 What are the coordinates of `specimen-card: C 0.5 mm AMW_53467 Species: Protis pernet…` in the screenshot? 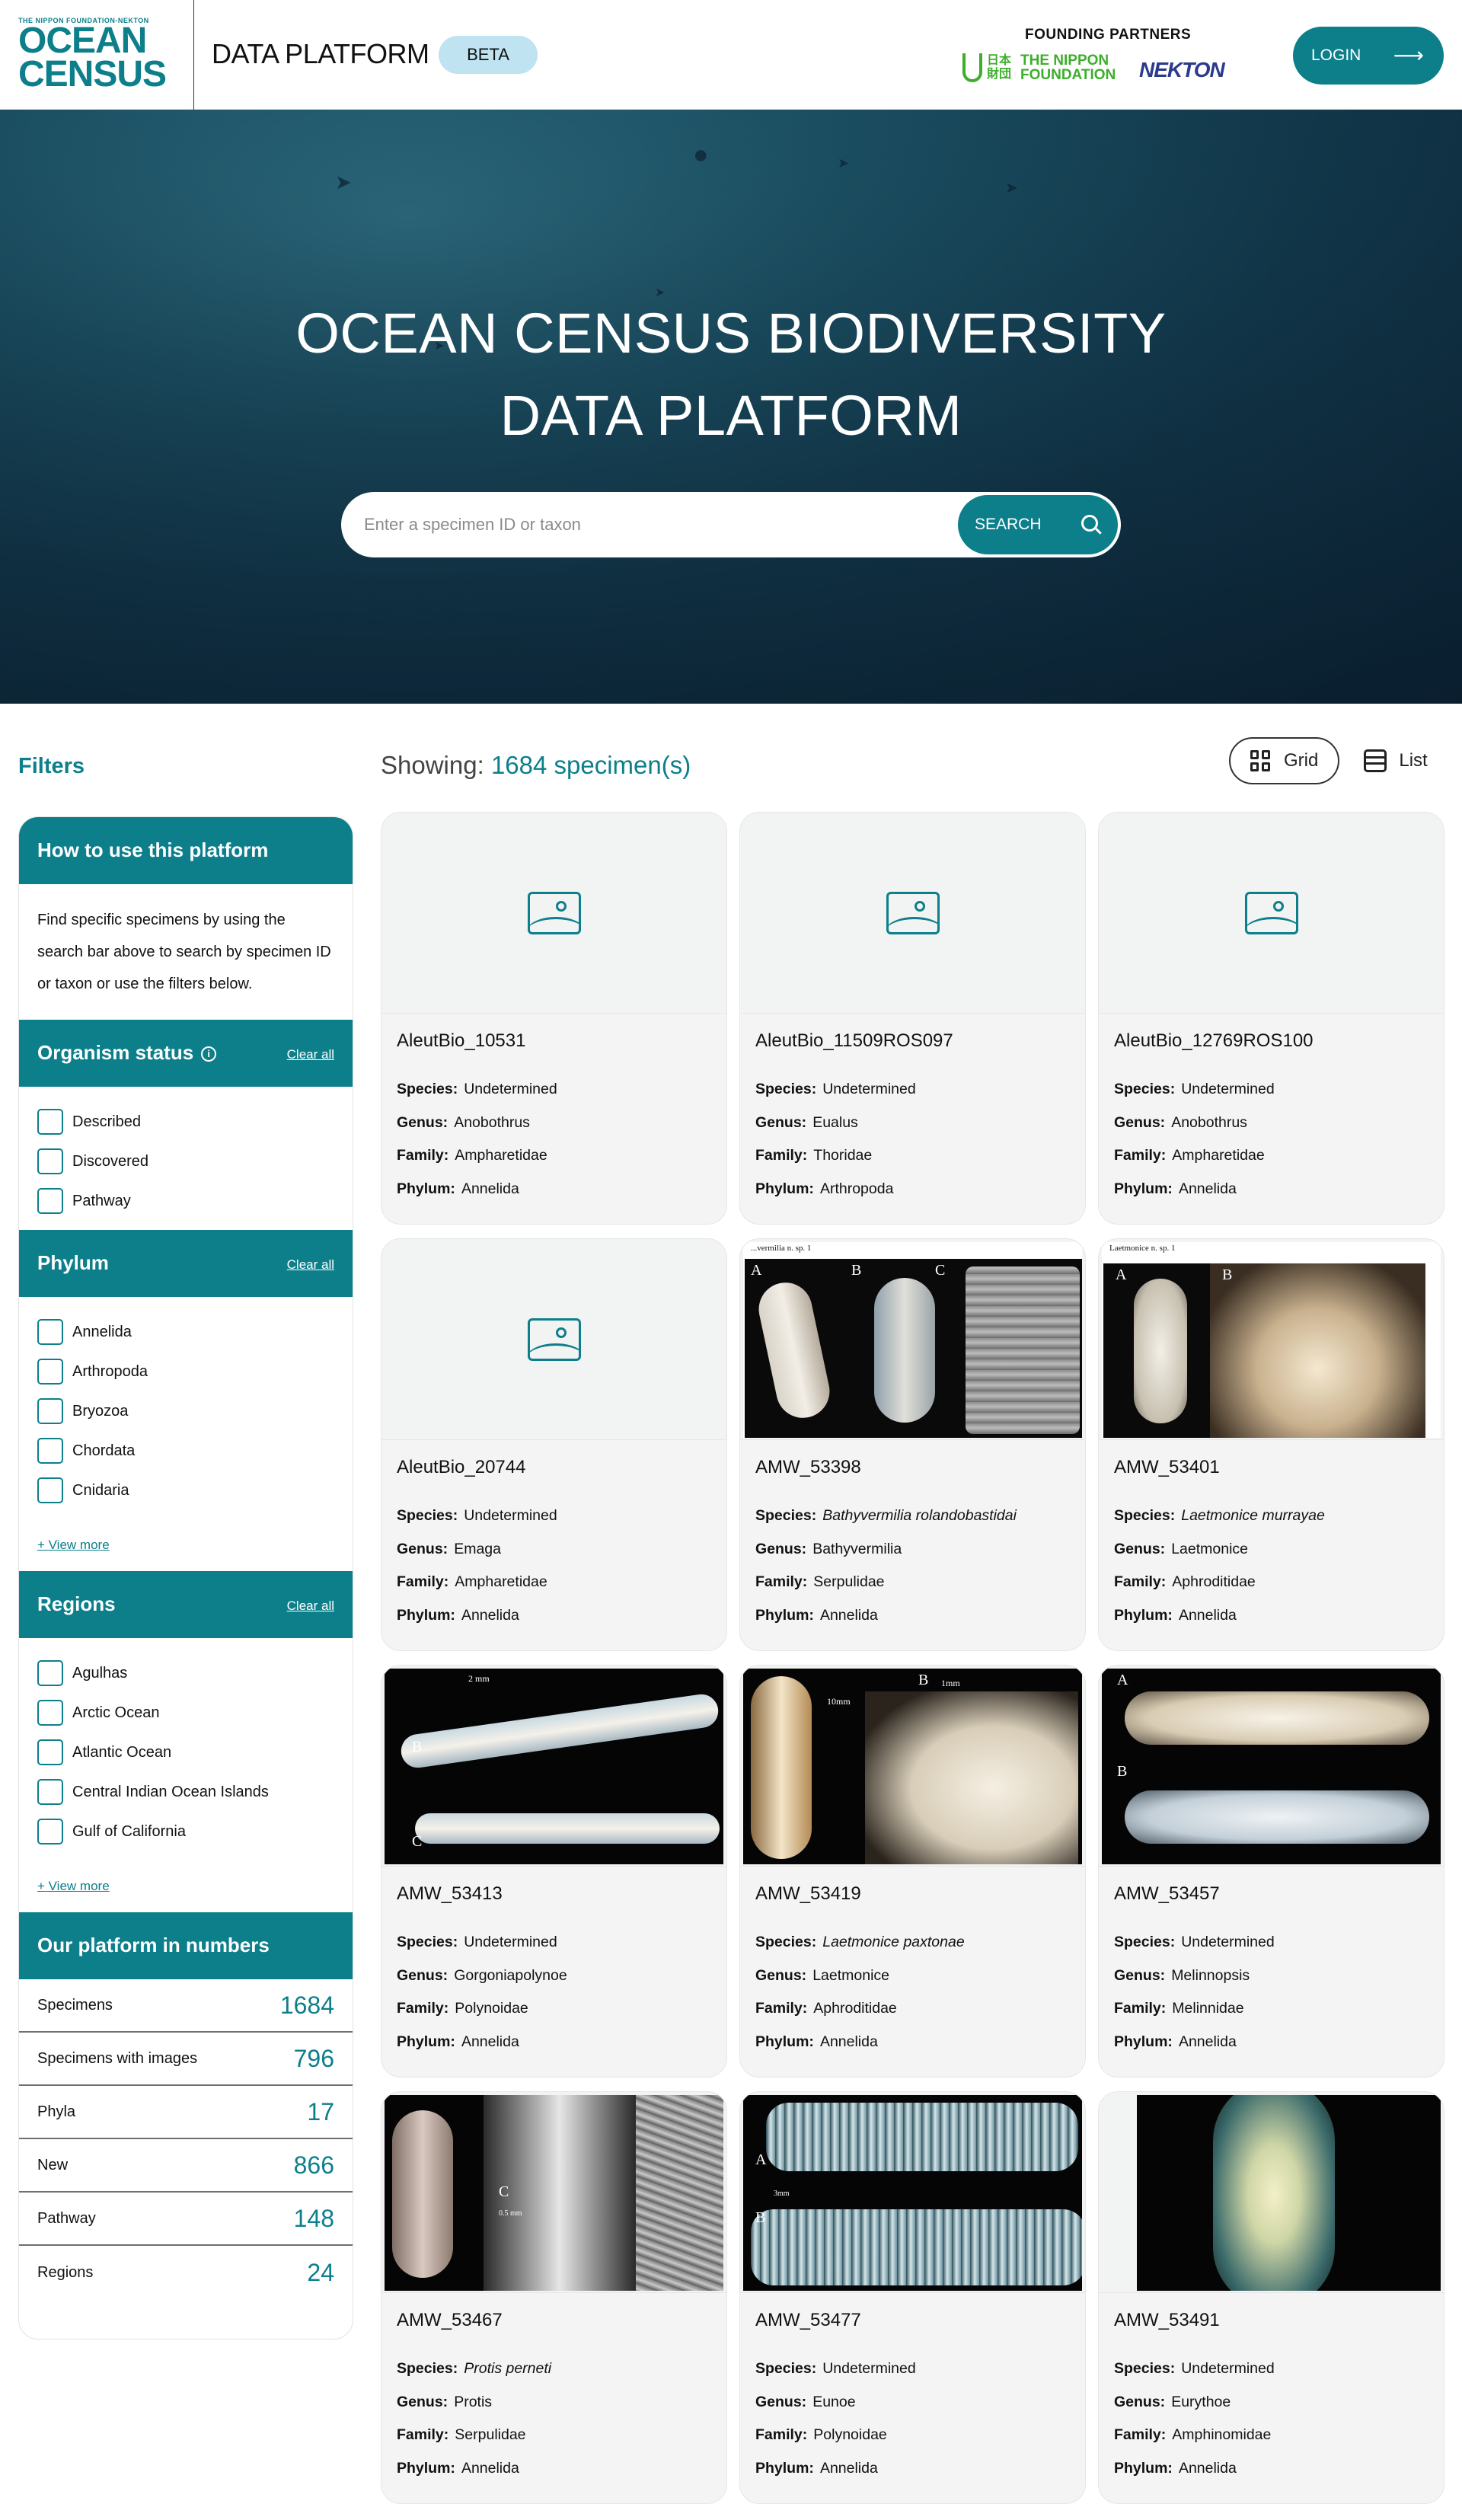 It's located at (554, 2297).